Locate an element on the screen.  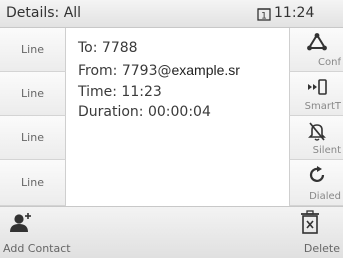
time-field: Time: 11:23 is located at coordinates (120, 92).